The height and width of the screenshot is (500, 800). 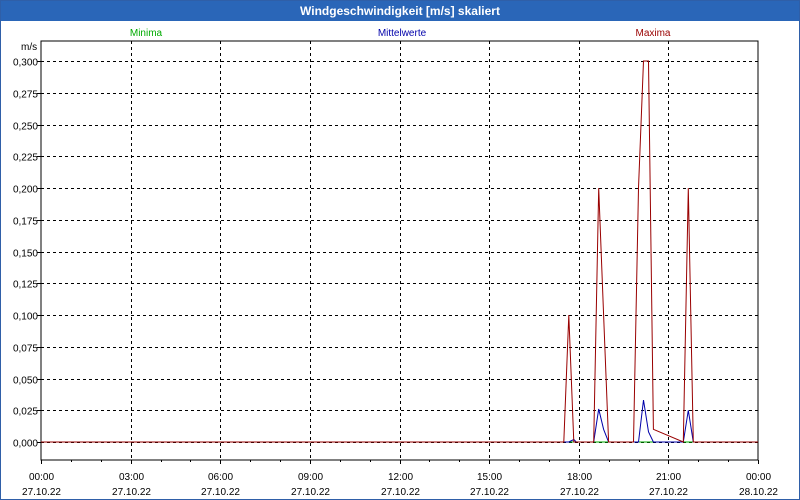 What do you see at coordinates (25, 444) in the screenshot?
I see `y-tick-label: 0,000` at bounding box center [25, 444].